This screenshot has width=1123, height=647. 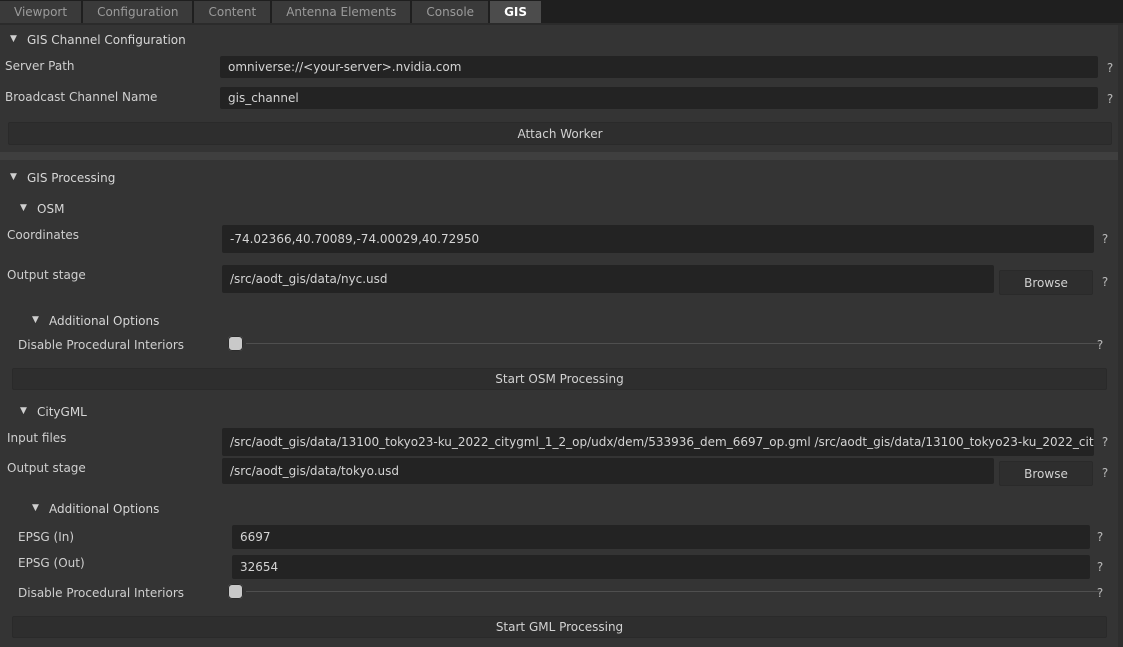 I want to click on tab-console: Console, so click(x=450, y=12).